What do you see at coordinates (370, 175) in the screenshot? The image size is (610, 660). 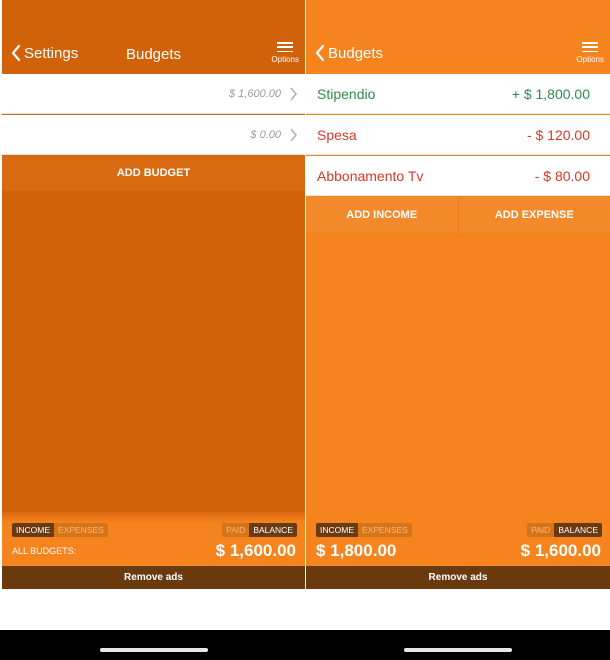 I see `transaction-name: Abbonamento Tv` at bounding box center [370, 175].